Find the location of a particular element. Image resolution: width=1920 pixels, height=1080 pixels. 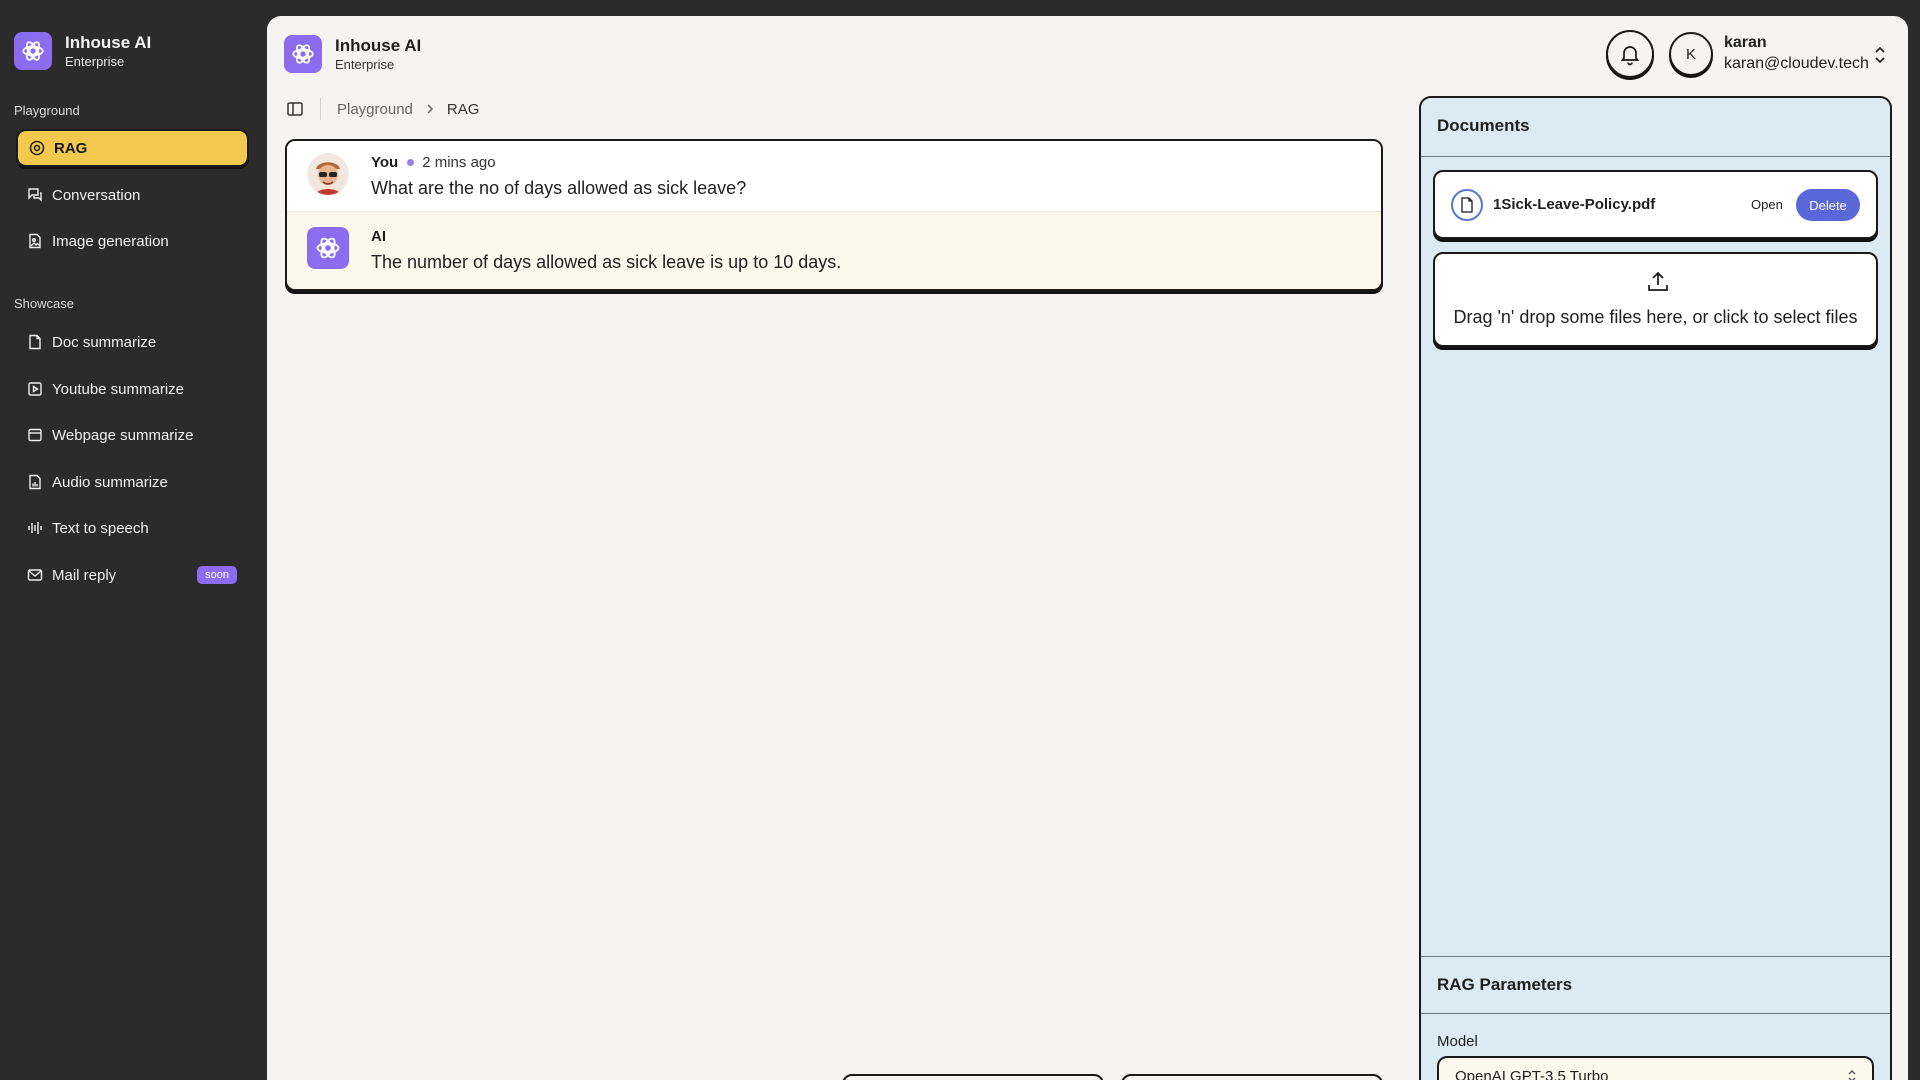

bell-icon is located at coordinates (1630, 56).